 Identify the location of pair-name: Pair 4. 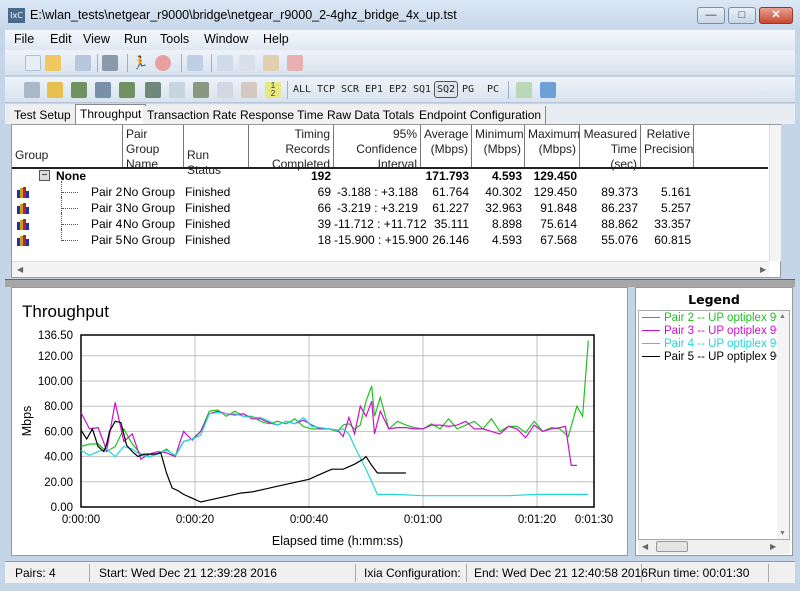
(107, 224).